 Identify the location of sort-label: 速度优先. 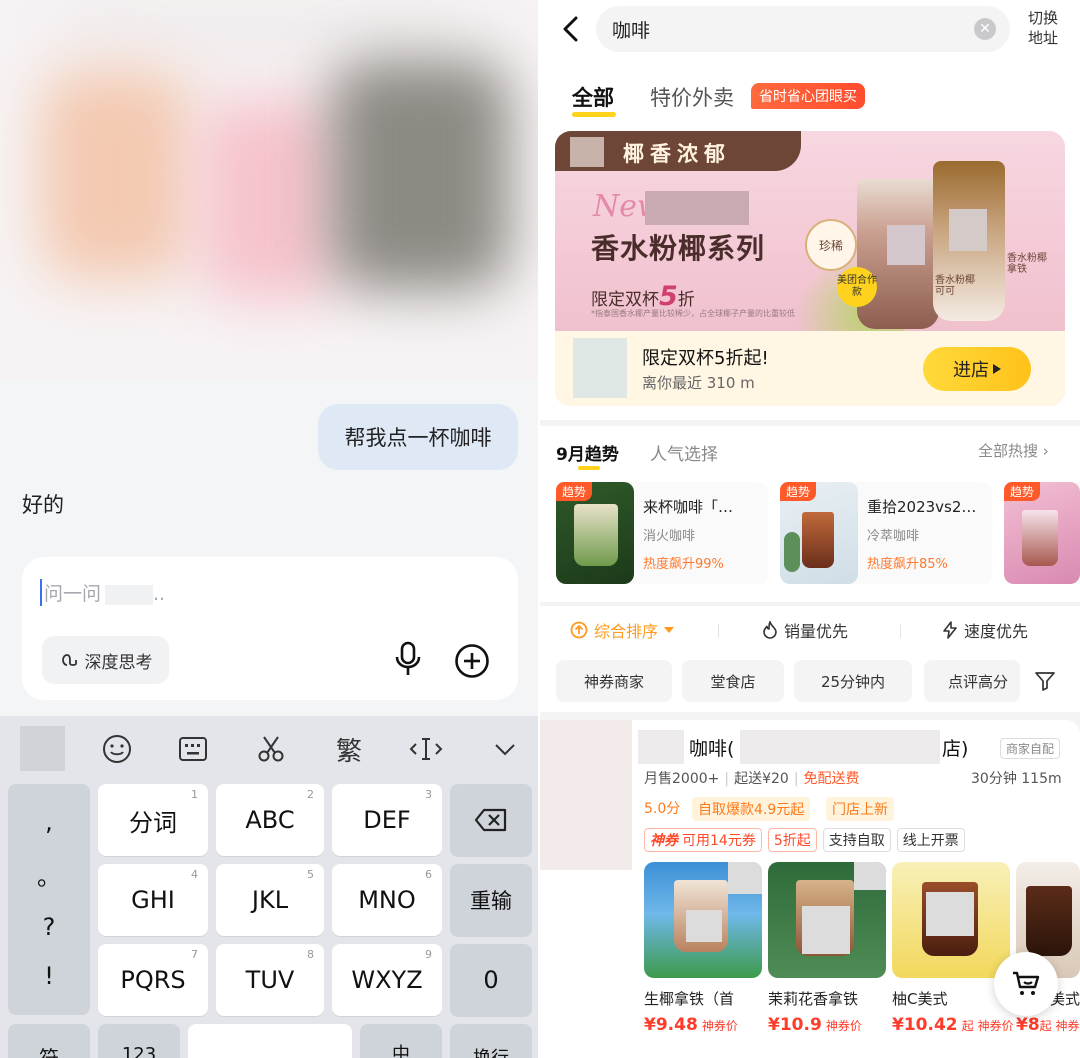
(996, 631).